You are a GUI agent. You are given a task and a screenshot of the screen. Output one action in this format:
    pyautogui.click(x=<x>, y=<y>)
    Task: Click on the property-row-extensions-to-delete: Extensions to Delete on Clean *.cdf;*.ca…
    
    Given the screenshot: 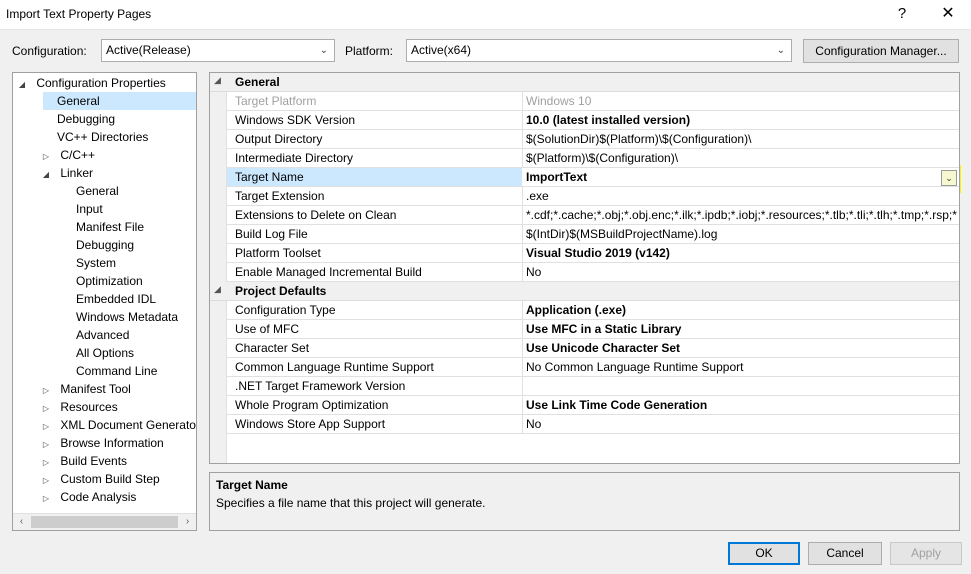 What is the action you would take?
    pyautogui.click(x=593, y=215)
    